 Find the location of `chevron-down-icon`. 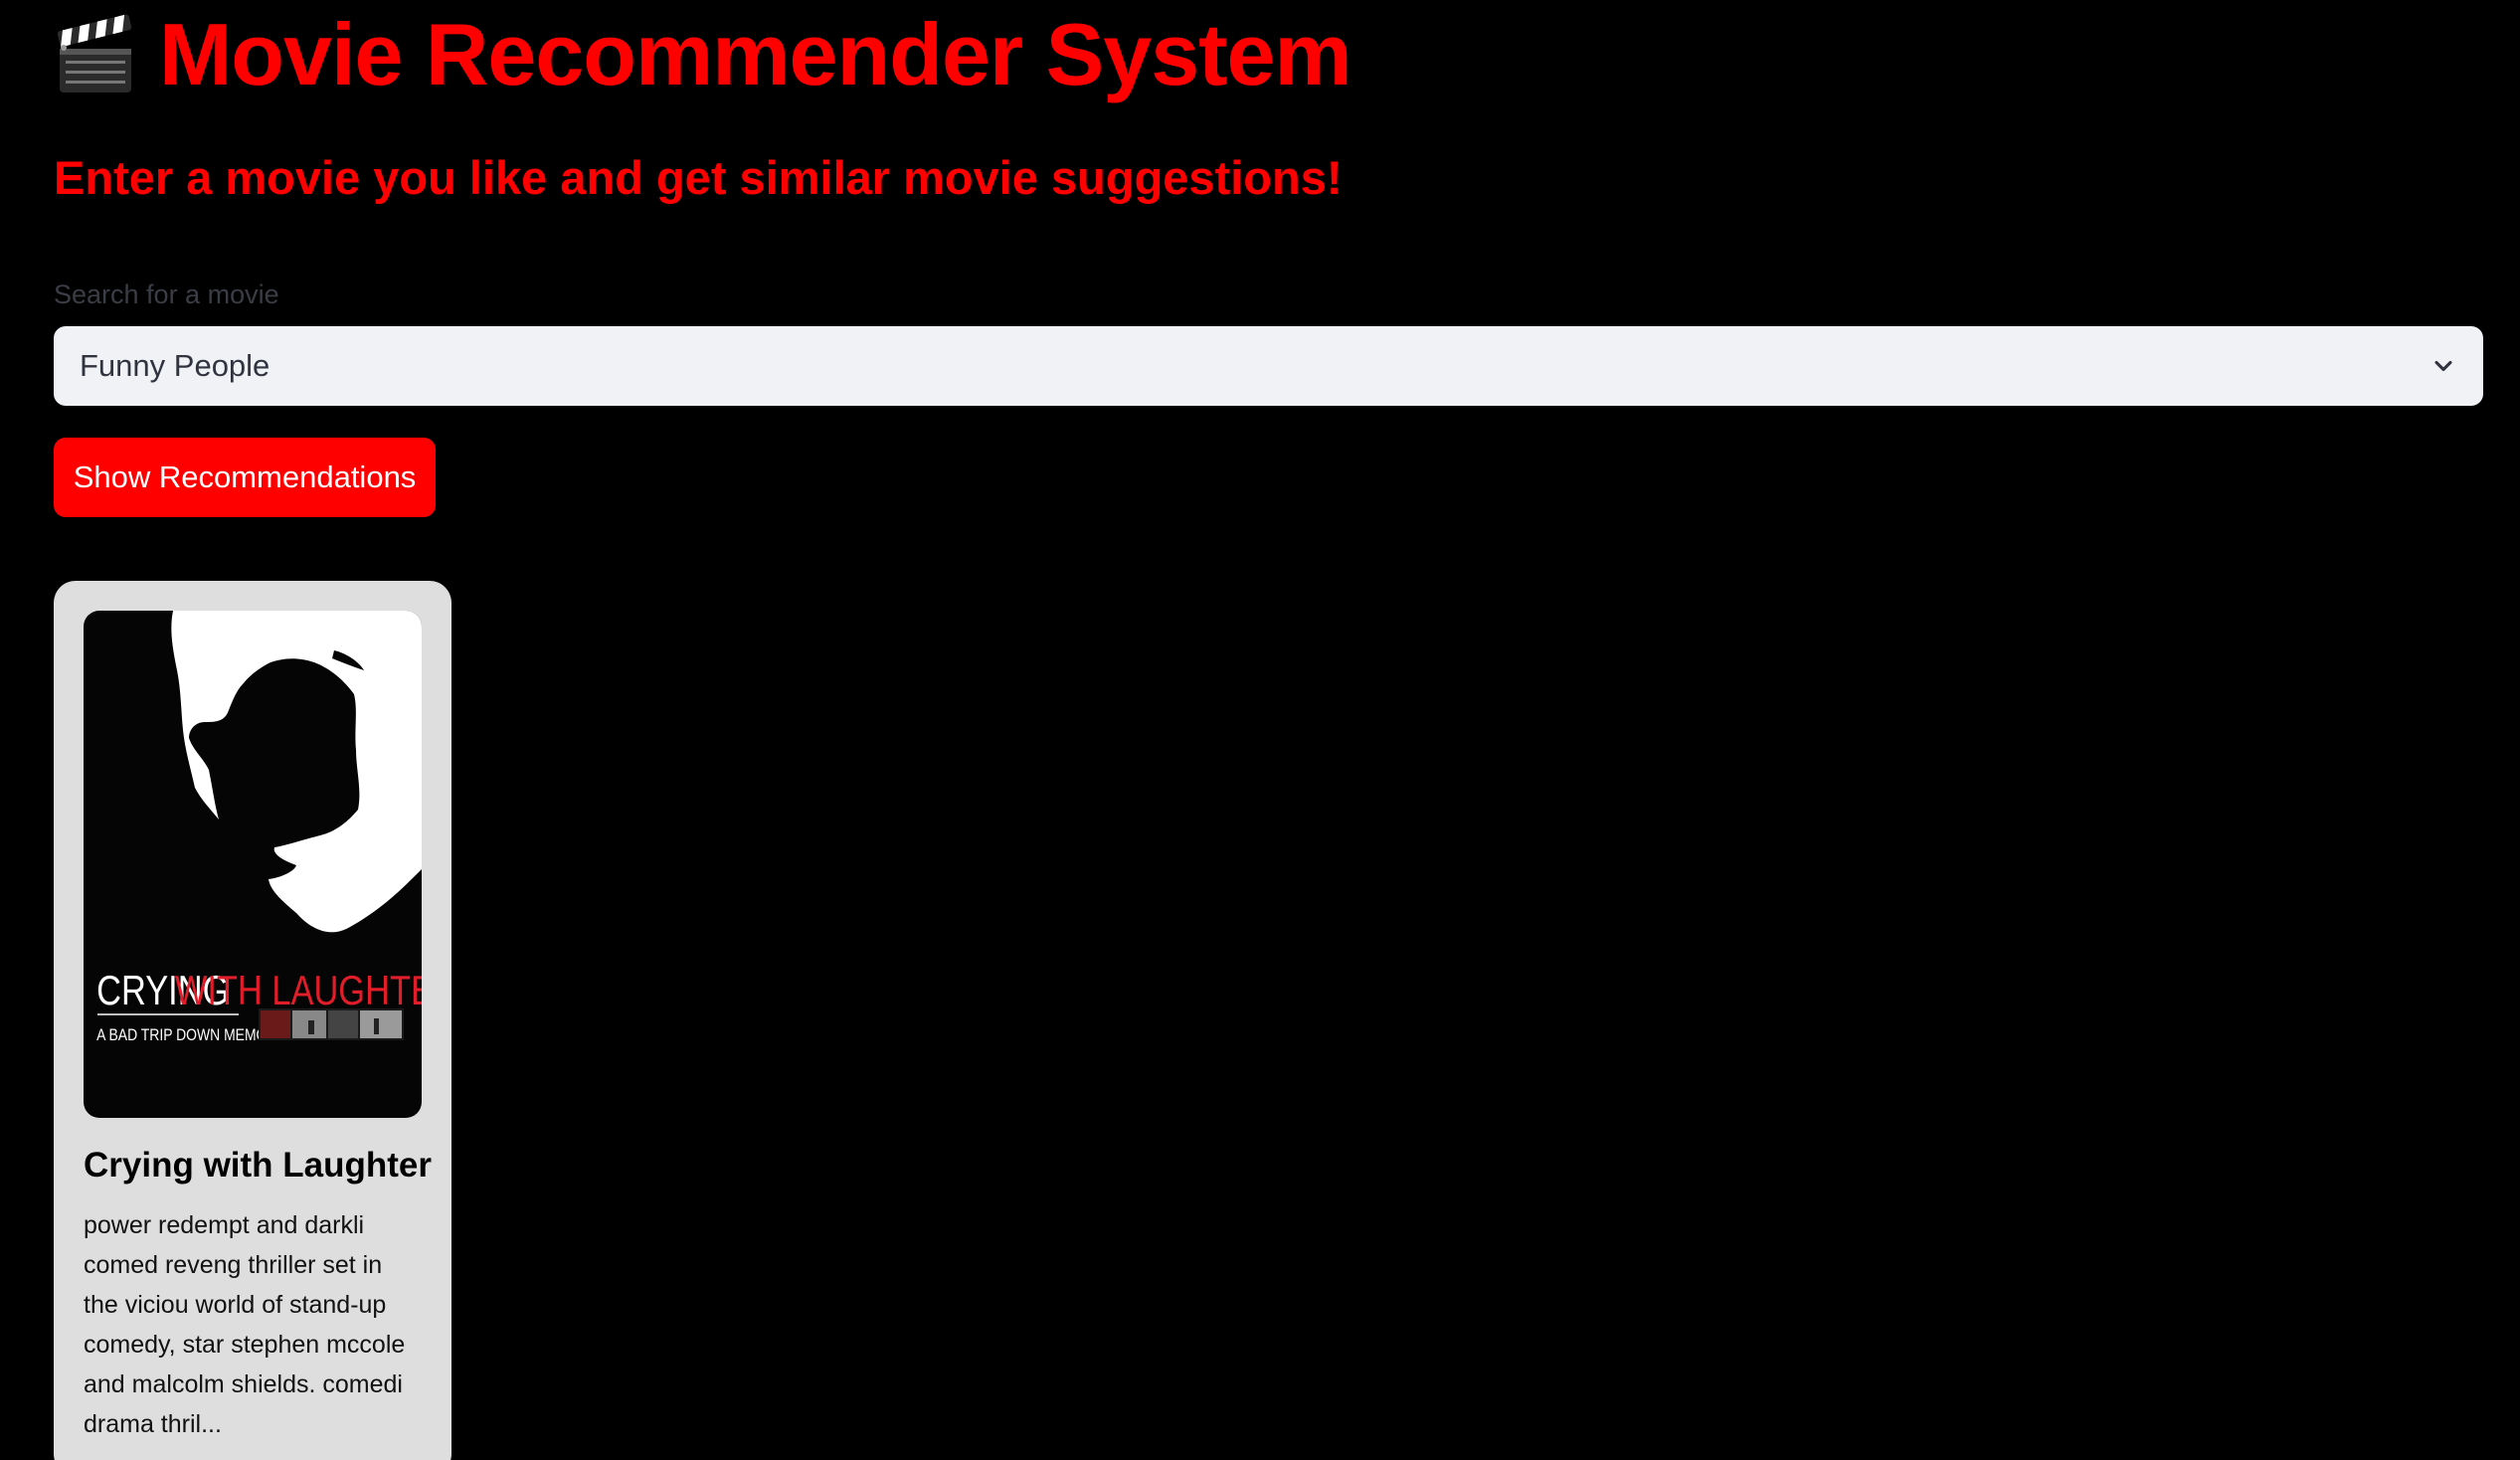

chevron-down-icon is located at coordinates (2443, 366).